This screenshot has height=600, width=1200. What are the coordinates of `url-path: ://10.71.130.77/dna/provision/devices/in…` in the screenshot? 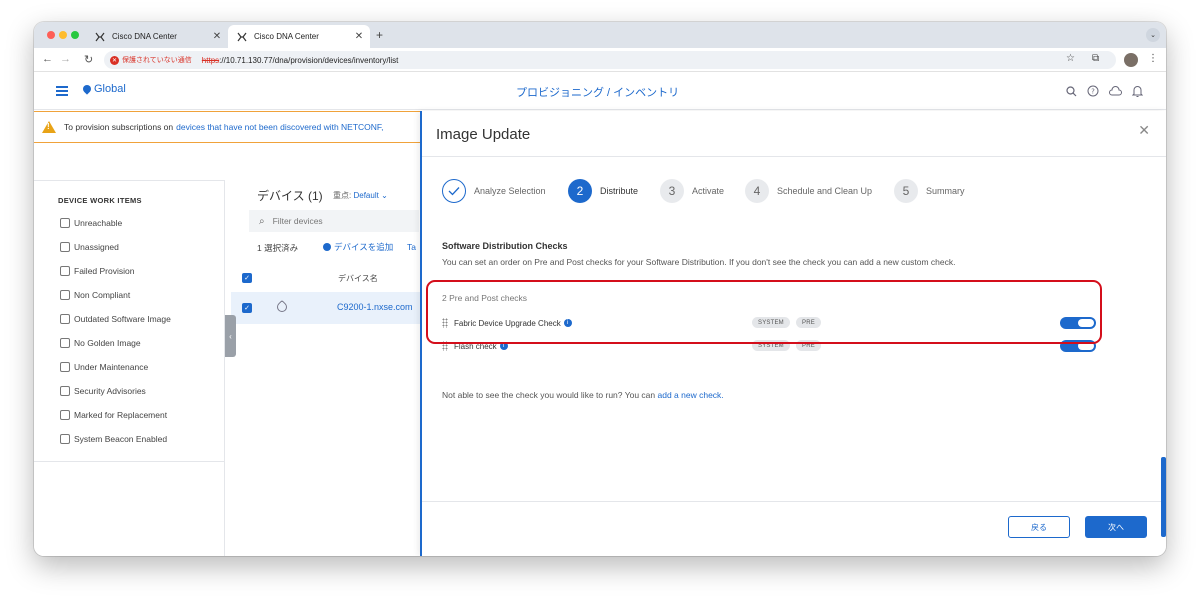 It's located at (309, 60).